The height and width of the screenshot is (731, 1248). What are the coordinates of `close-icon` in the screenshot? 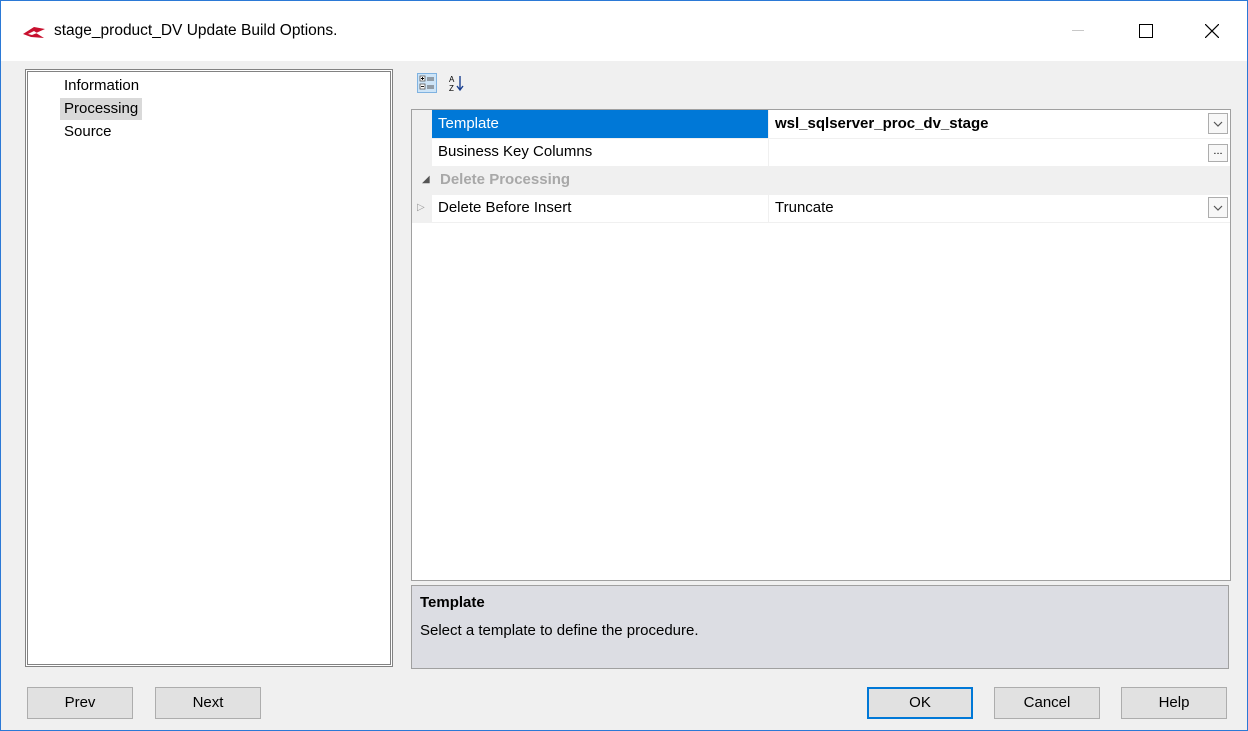 It's located at (1212, 31).